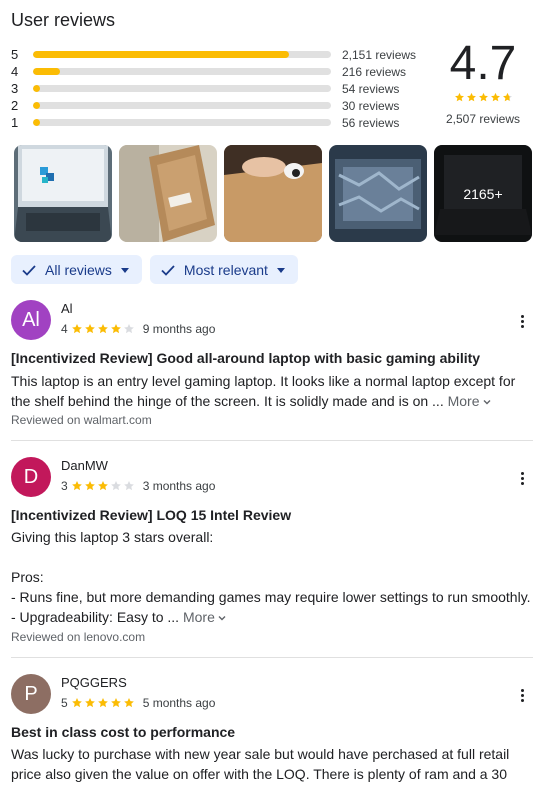 The width and height of the screenshot is (547, 787). What do you see at coordinates (78, 637) in the screenshot?
I see `review-source: Reviewed on lenovo.com` at bounding box center [78, 637].